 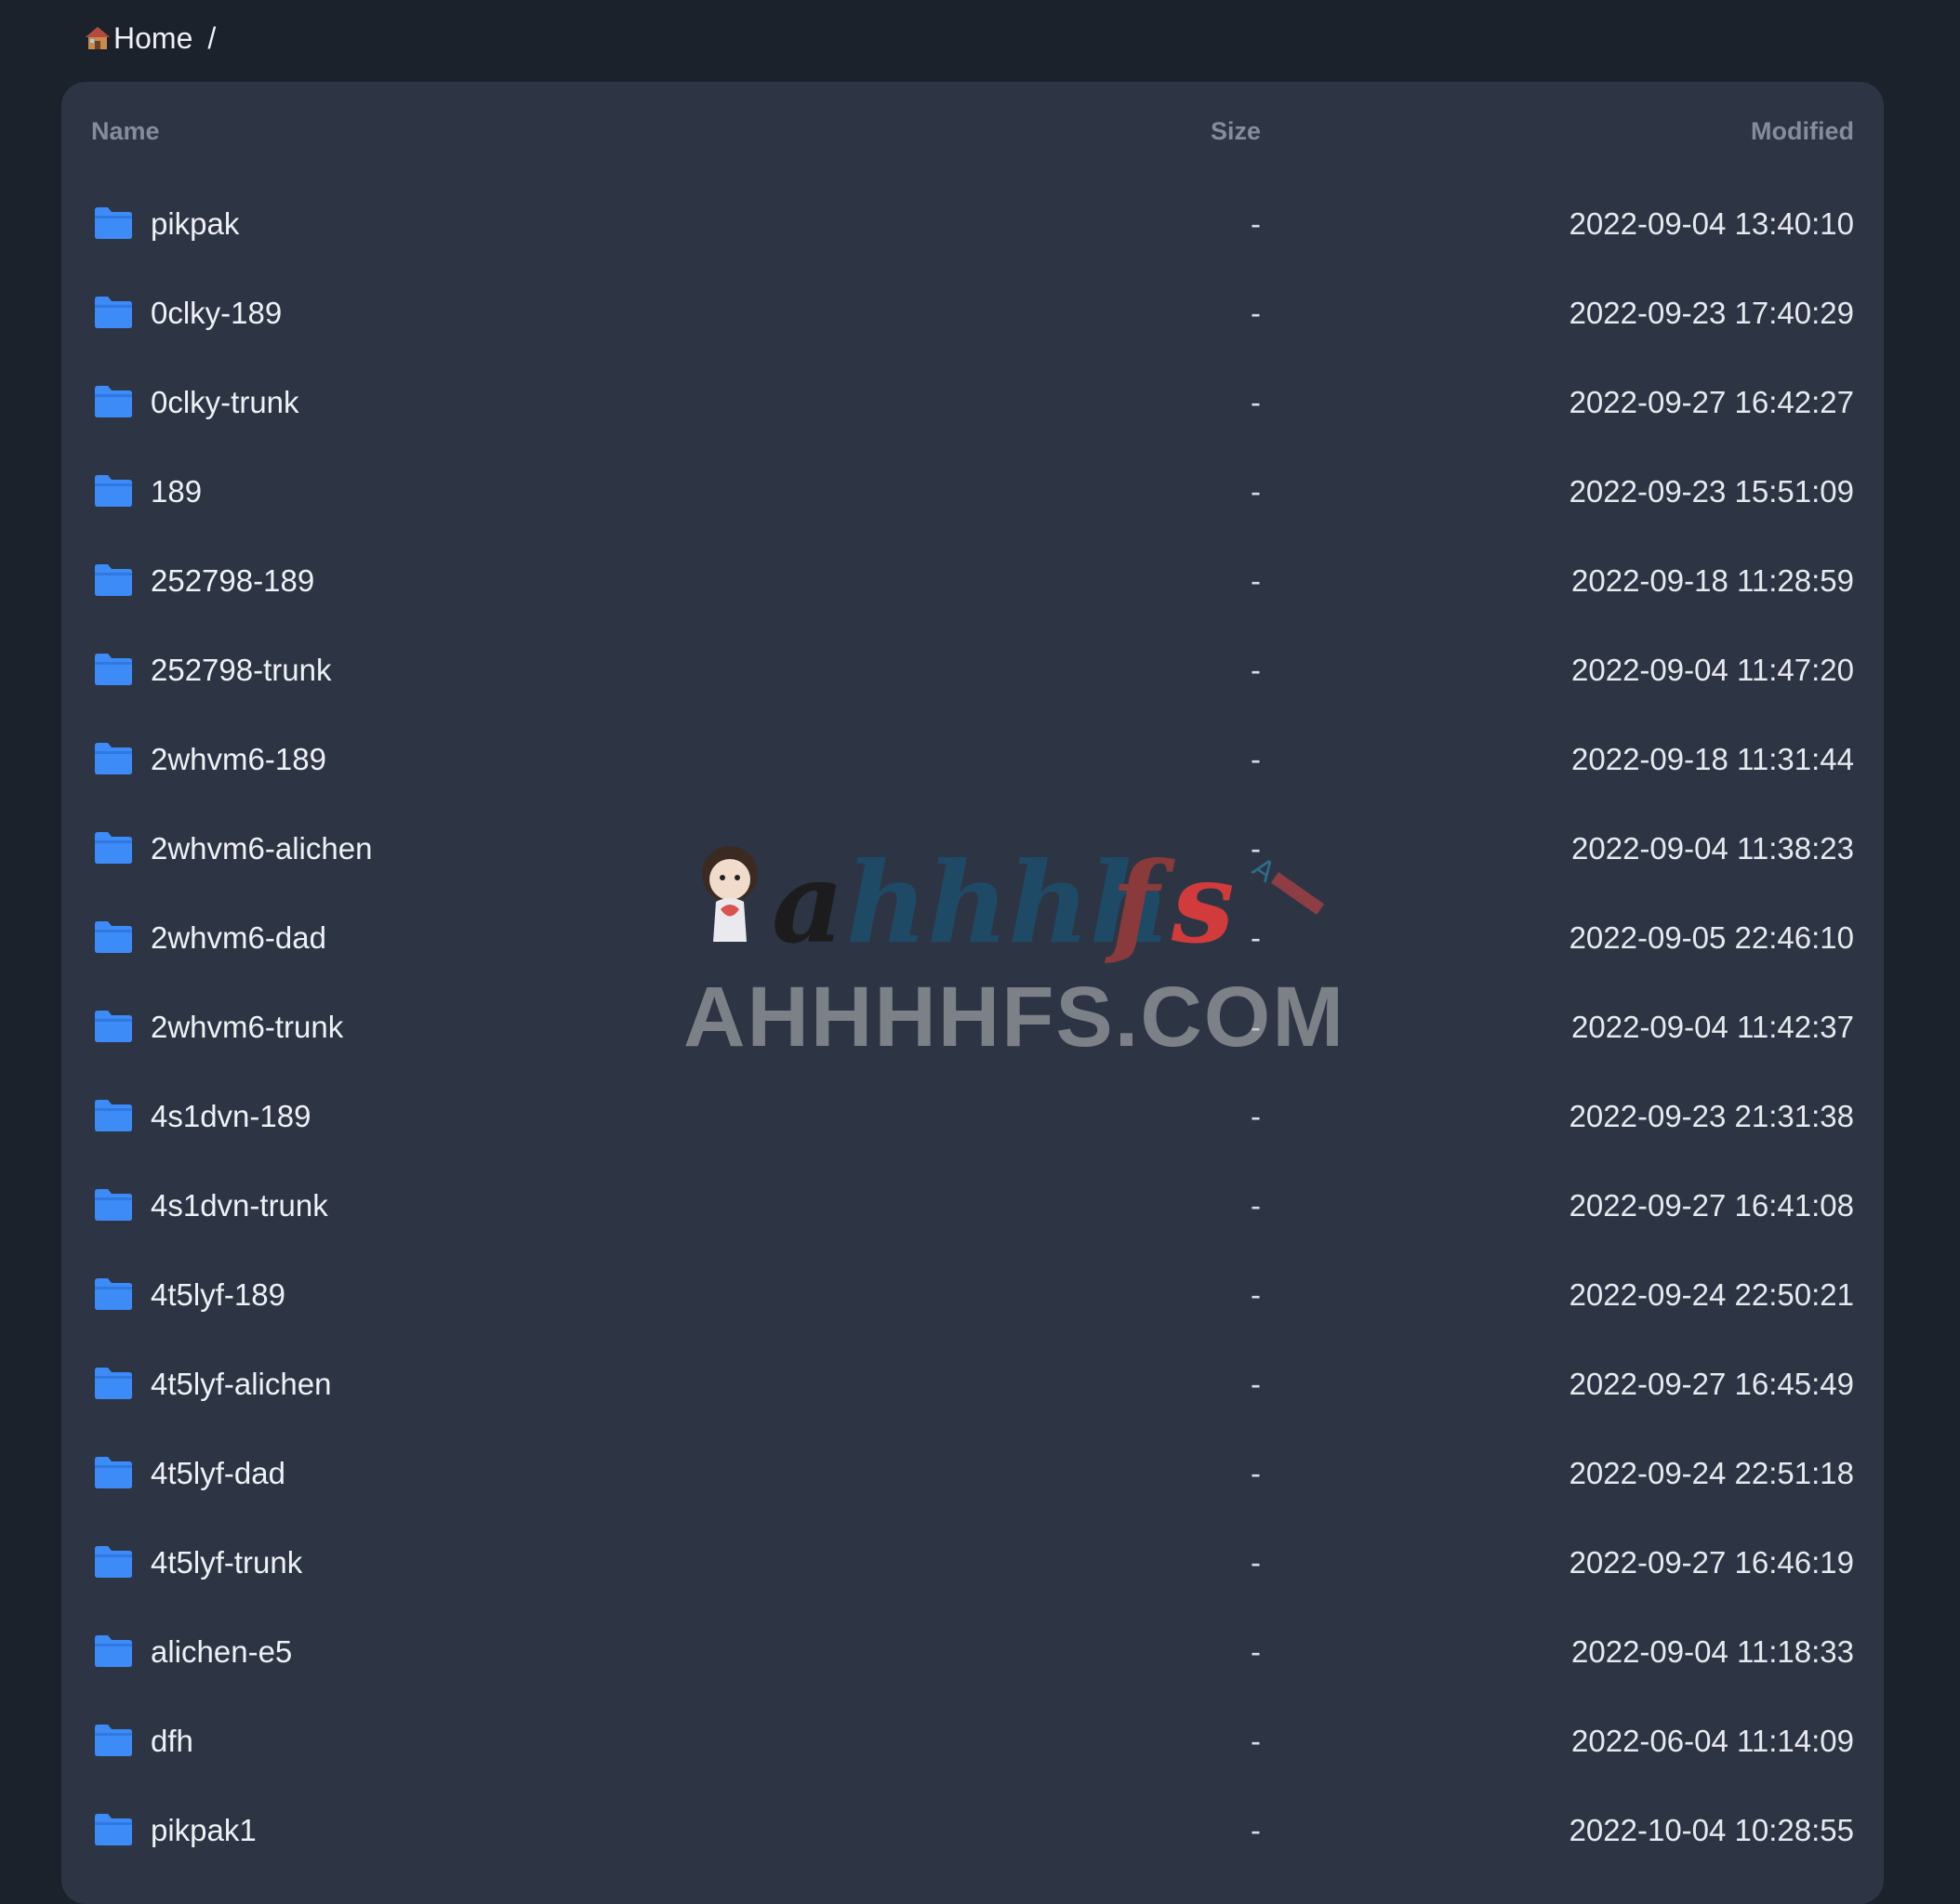 I want to click on row-name: dfh, so click(x=172, y=1741).